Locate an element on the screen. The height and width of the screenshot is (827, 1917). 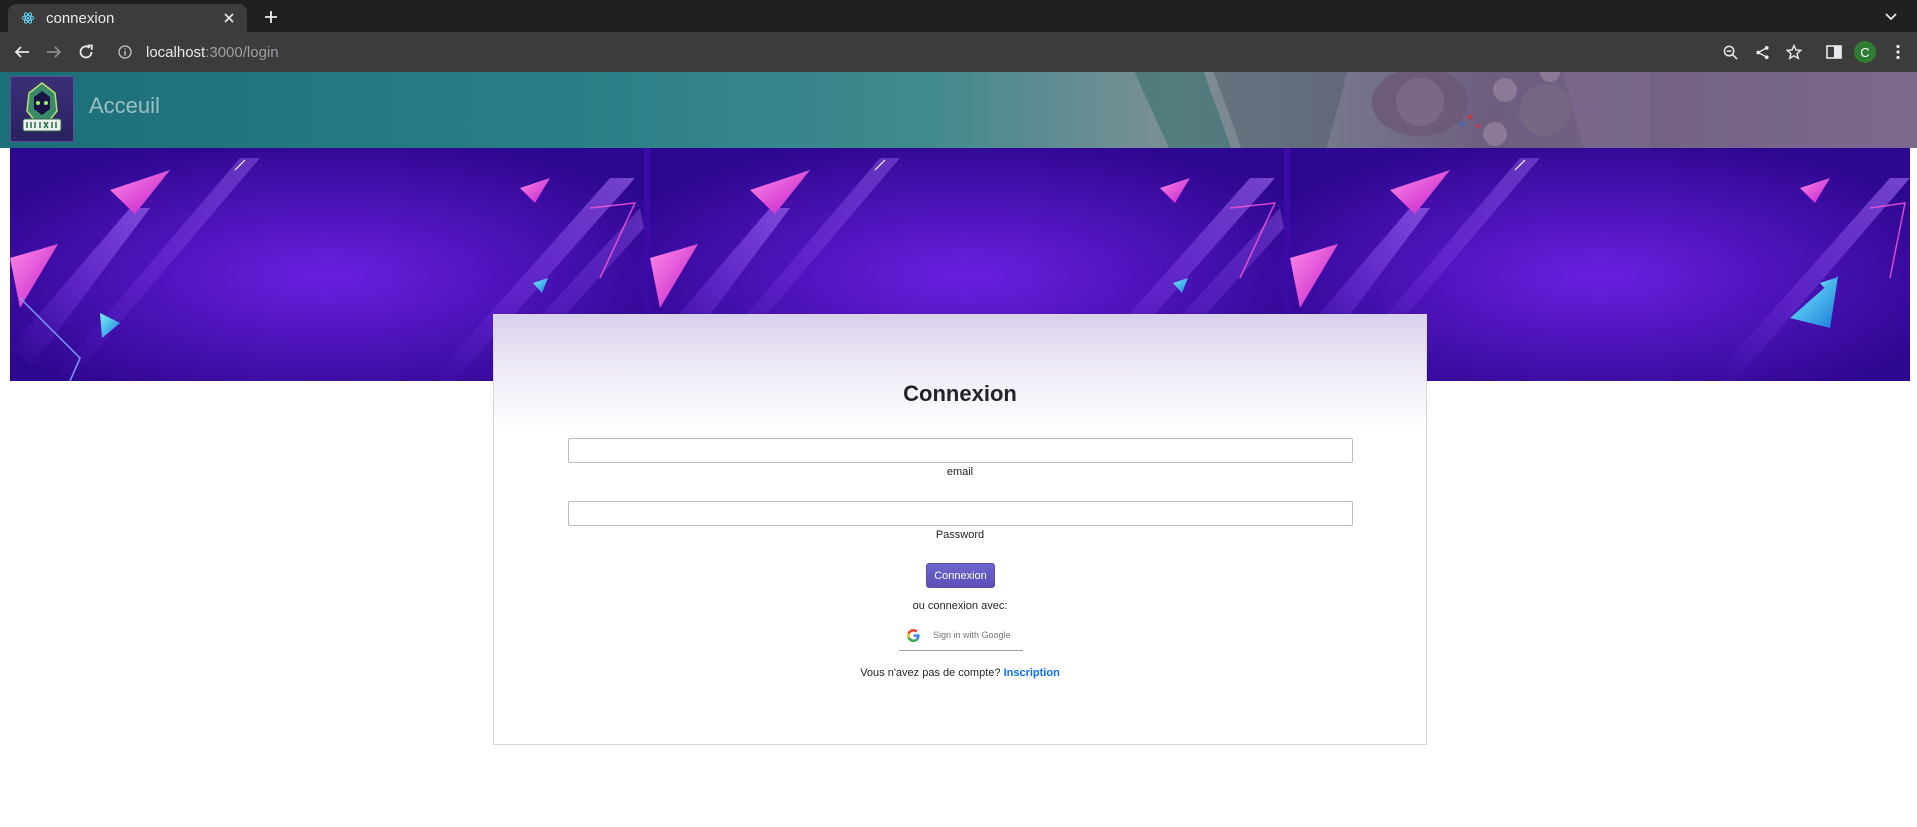
tab-title: connexion is located at coordinates (80, 18).